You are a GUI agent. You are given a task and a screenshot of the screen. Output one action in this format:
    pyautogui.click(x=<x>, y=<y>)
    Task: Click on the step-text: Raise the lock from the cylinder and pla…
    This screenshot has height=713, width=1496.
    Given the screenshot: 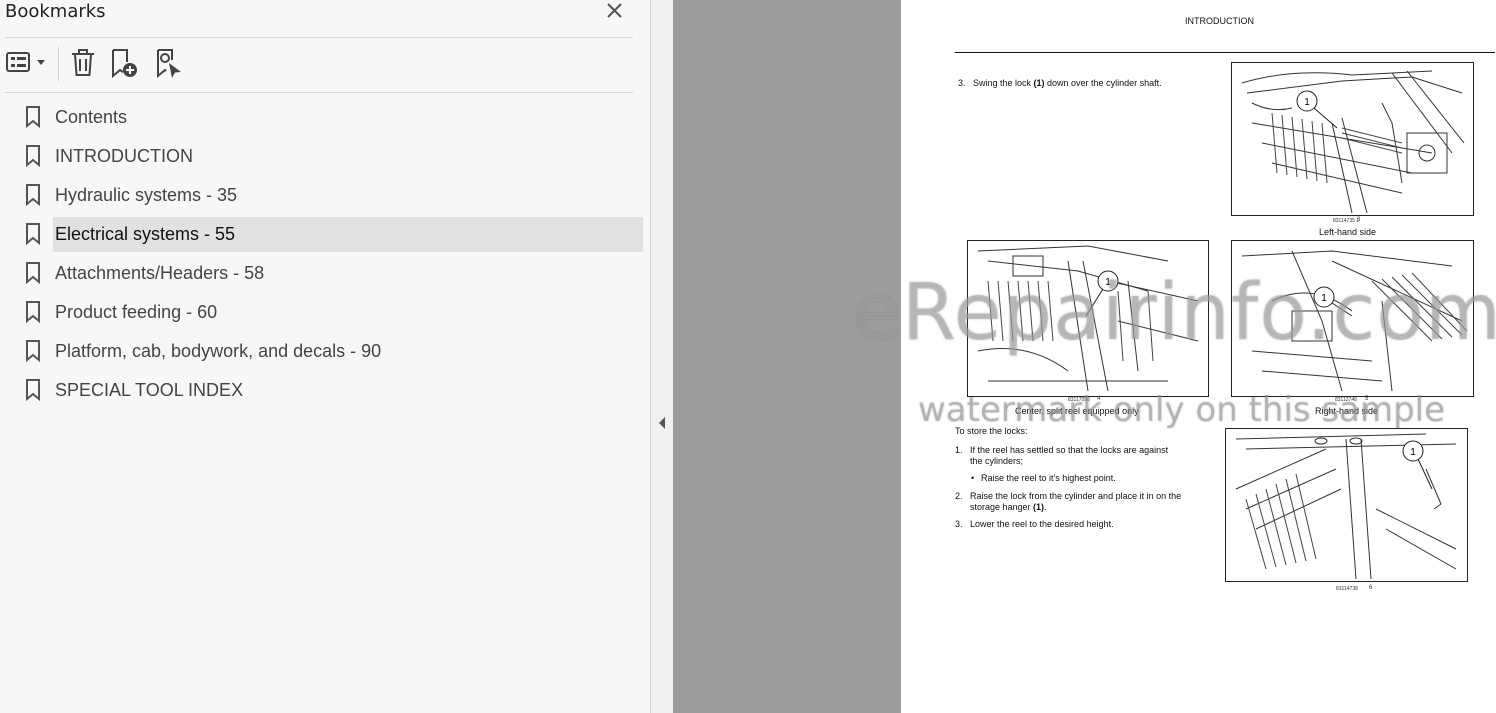 What is the action you would take?
    pyautogui.click(x=1076, y=496)
    